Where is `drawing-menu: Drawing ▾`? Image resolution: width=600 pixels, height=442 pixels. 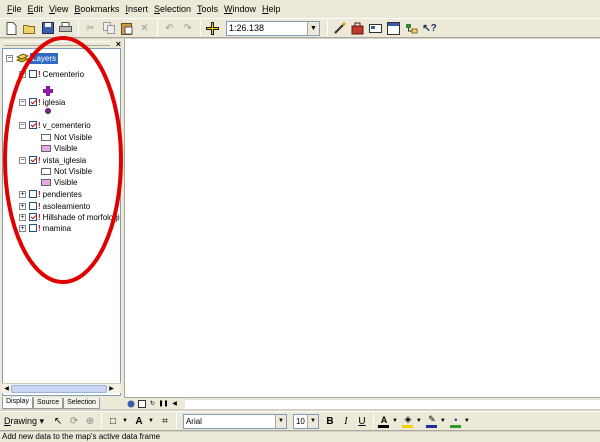 drawing-menu: Drawing ▾ is located at coordinates (24, 421).